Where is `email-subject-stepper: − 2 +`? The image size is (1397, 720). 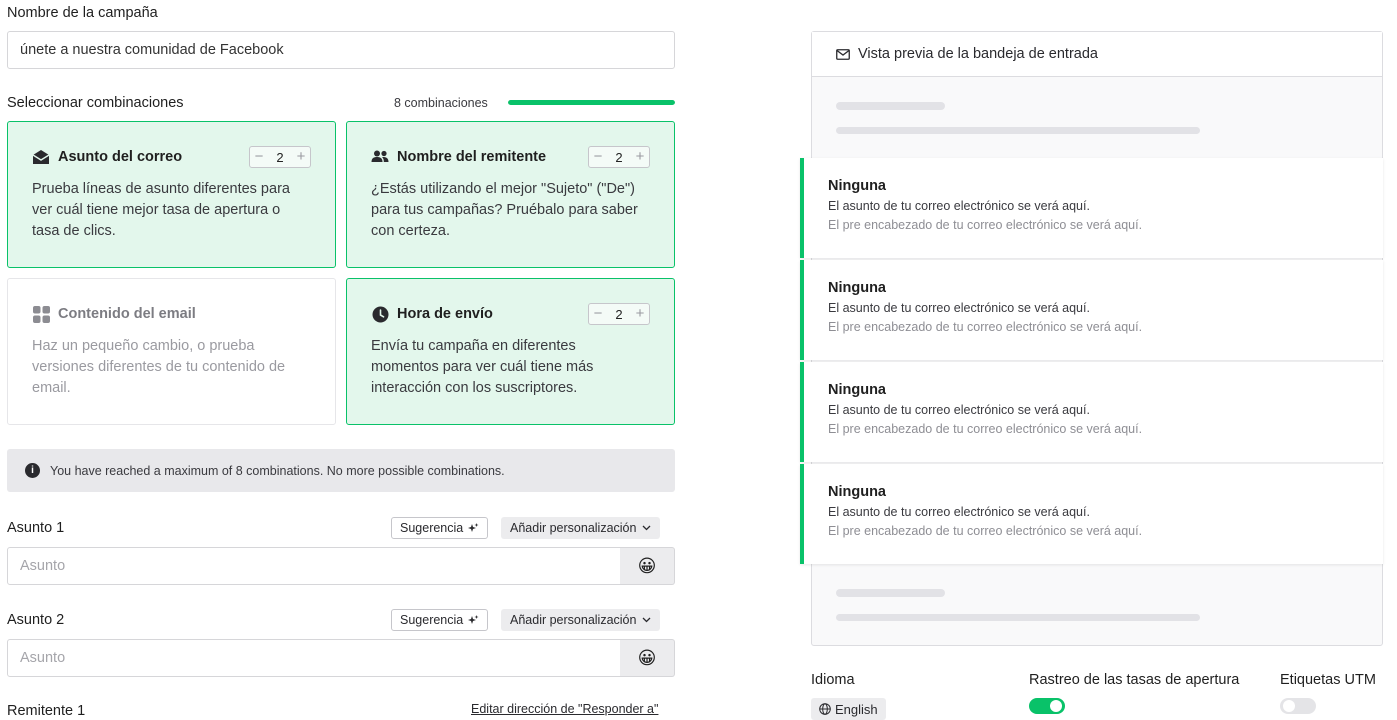
email-subject-stepper: − 2 + is located at coordinates (280, 157).